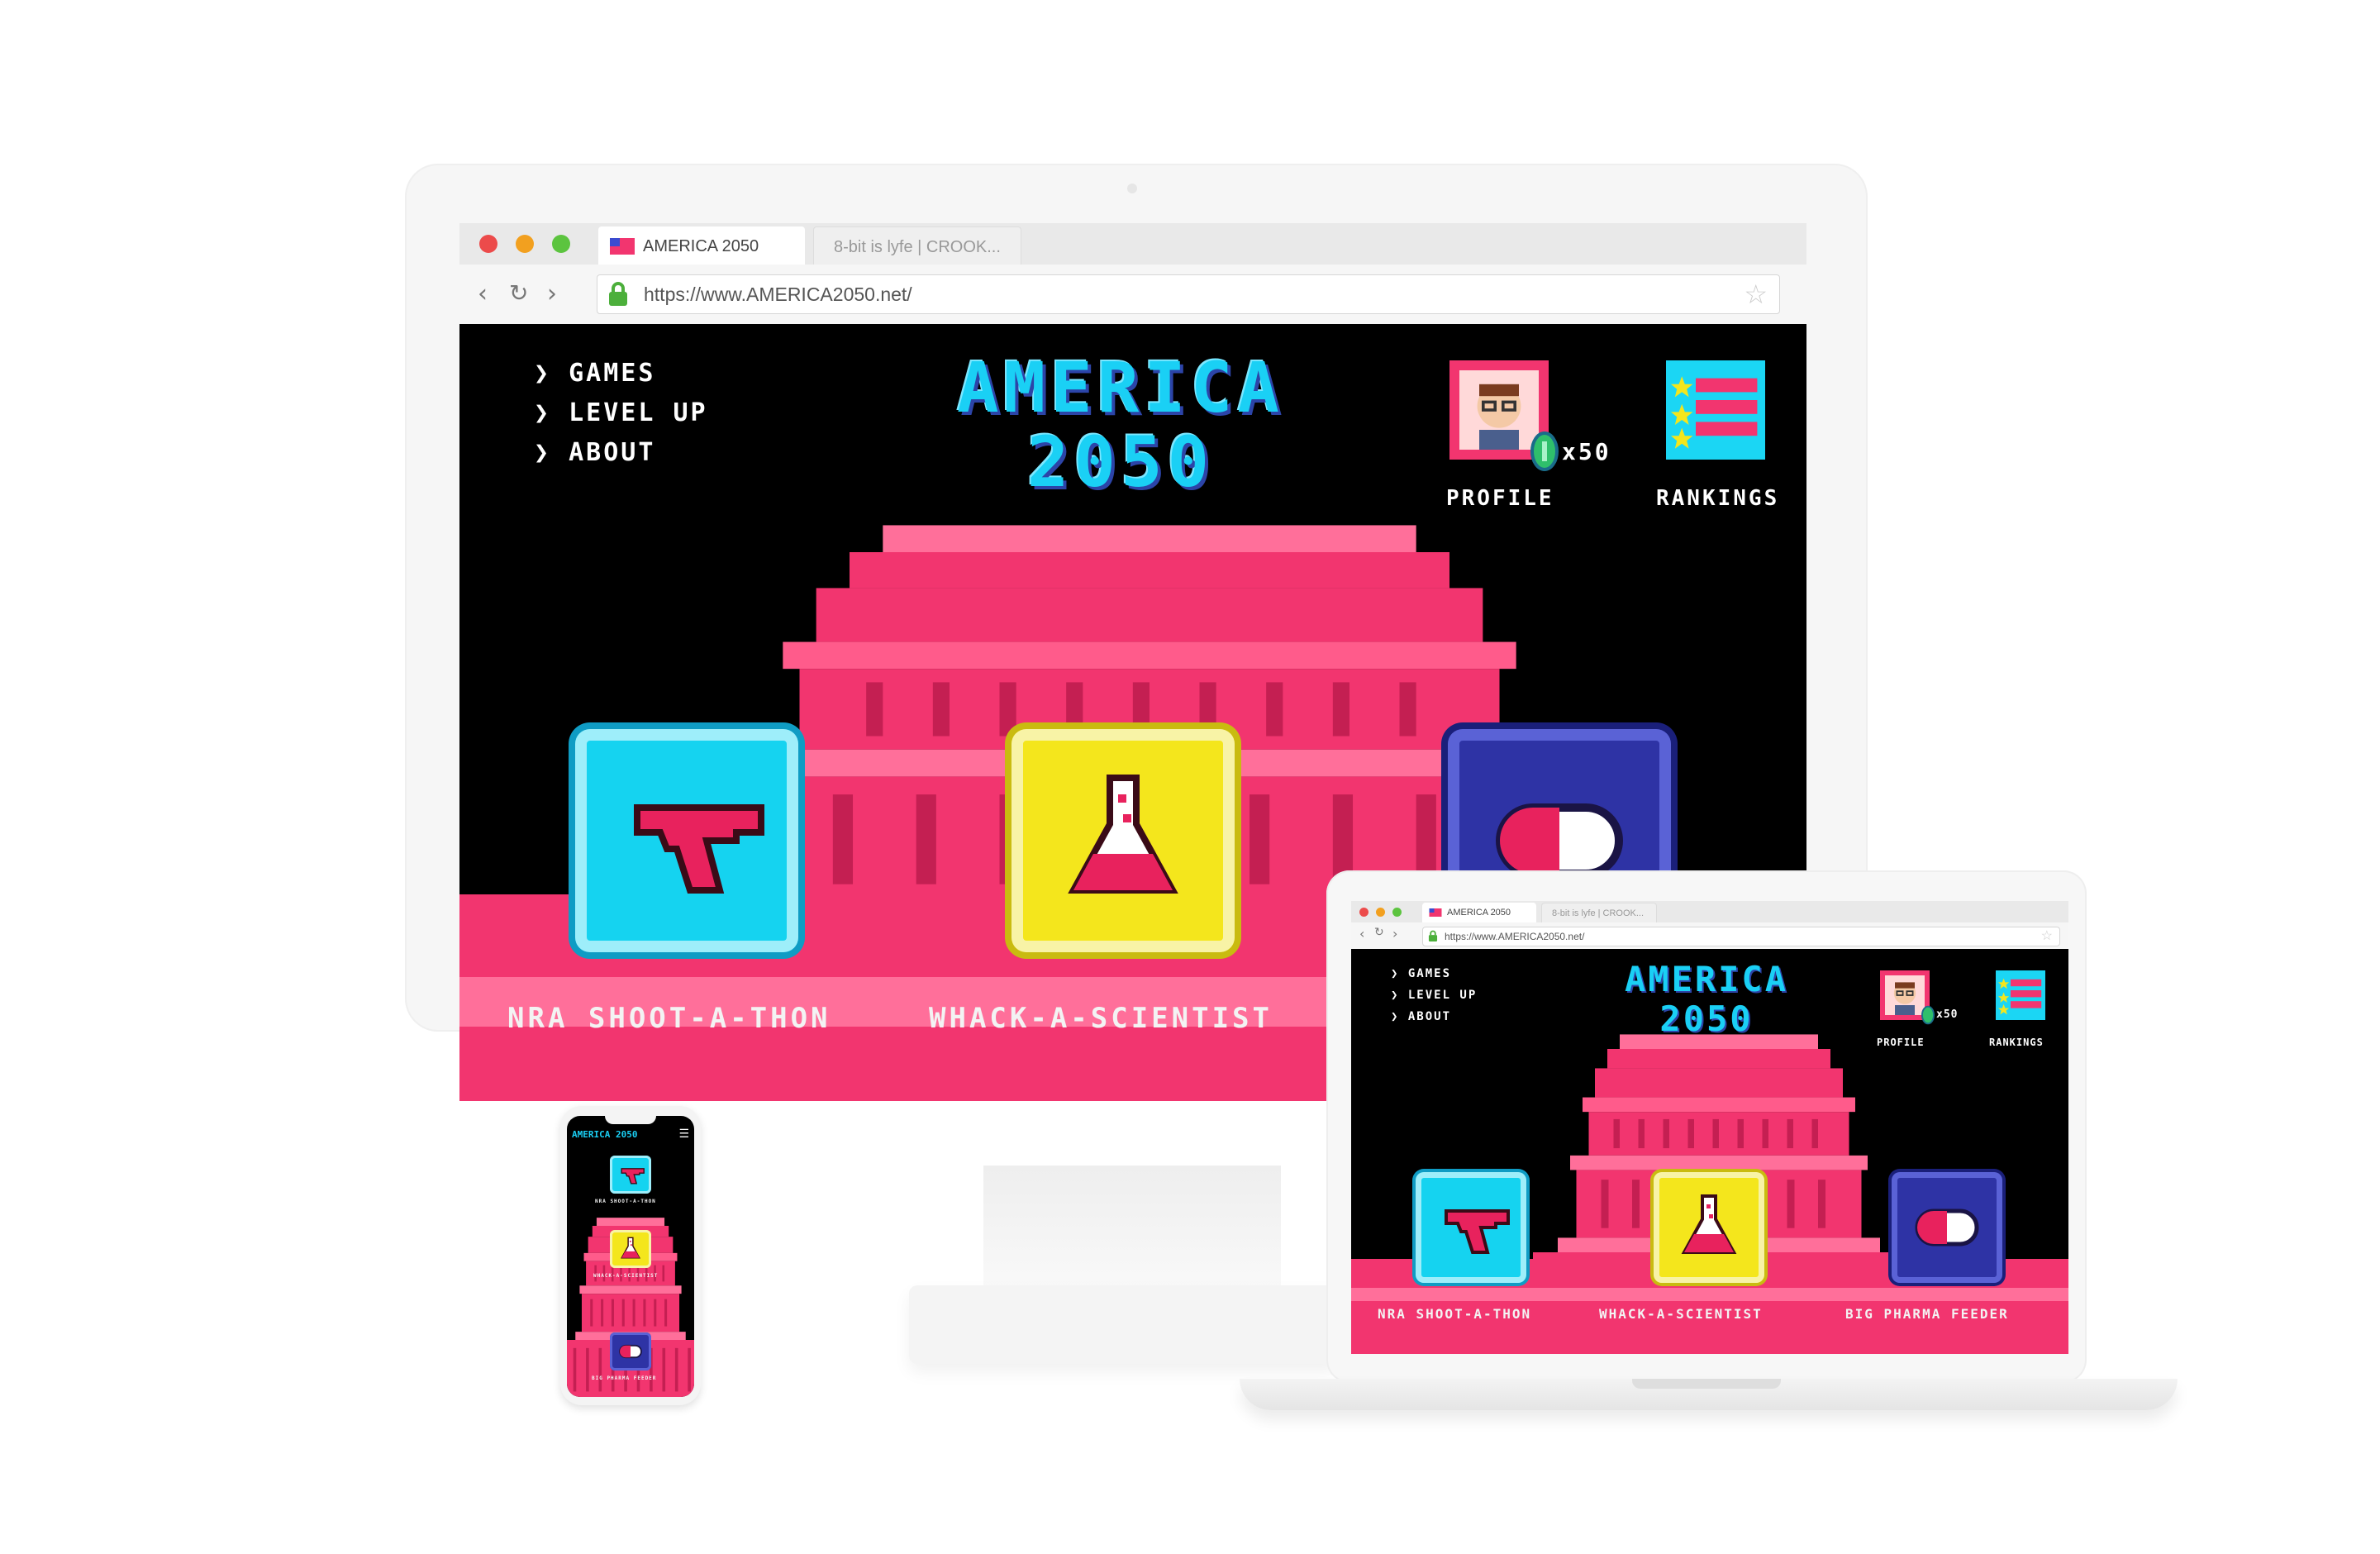 The image size is (2380, 1554). I want to click on camera-icon, so click(1132, 188).